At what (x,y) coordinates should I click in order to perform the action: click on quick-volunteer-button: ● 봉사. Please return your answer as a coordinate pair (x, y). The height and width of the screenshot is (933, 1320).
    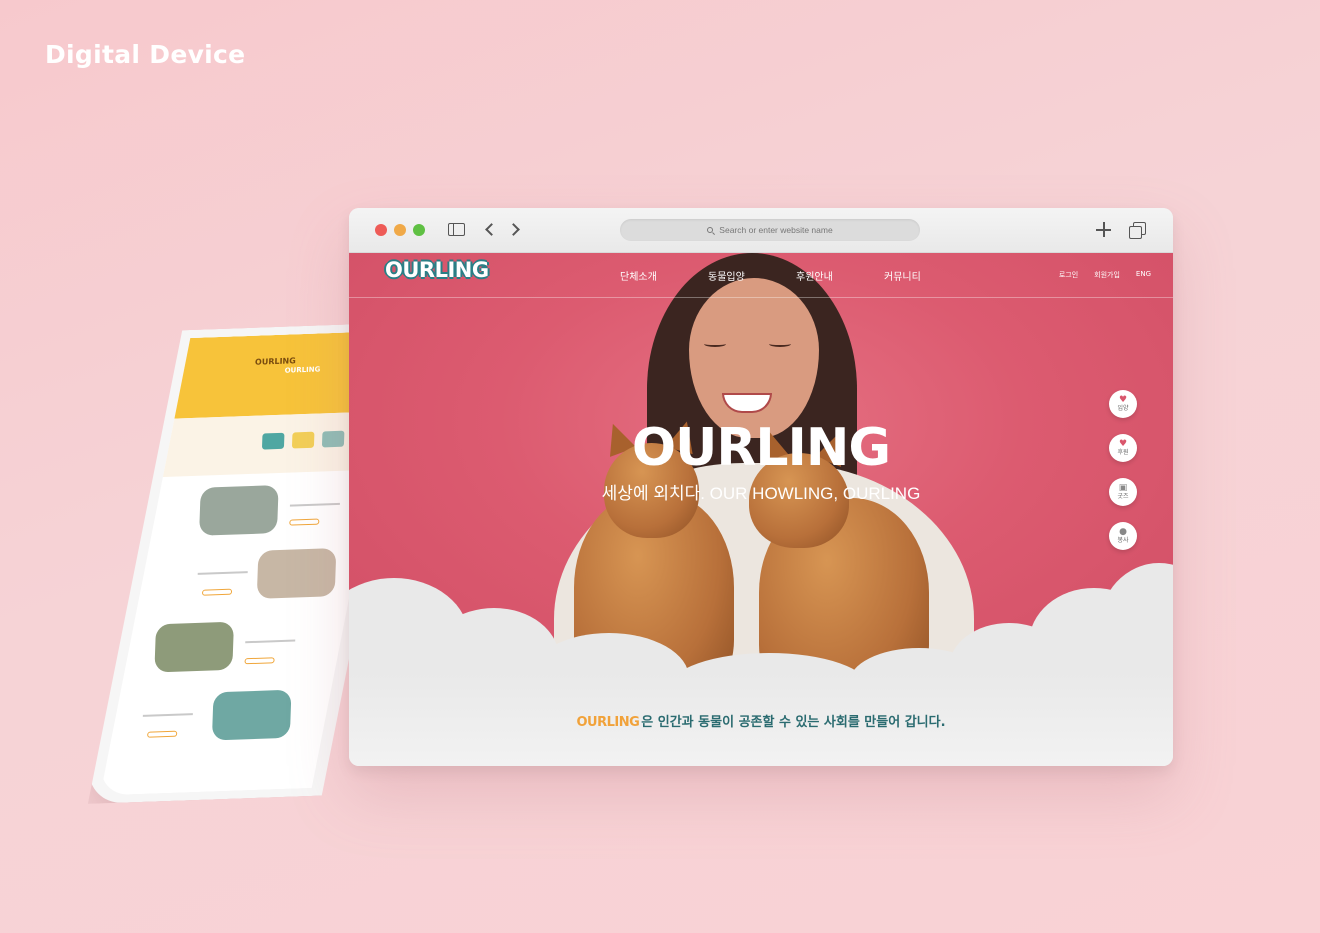
    Looking at the image, I should click on (1123, 536).